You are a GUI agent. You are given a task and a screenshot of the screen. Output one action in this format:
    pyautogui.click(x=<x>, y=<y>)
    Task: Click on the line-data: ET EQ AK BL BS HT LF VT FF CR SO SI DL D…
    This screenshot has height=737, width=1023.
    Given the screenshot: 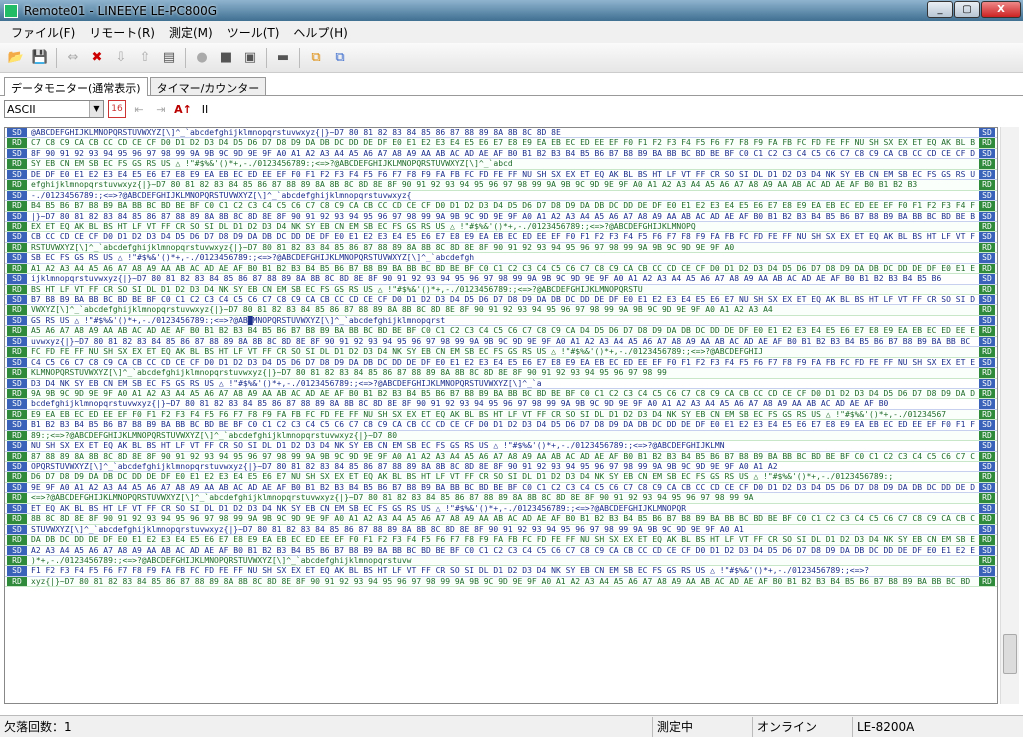 What is the action you would take?
    pyautogui.click(x=359, y=508)
    